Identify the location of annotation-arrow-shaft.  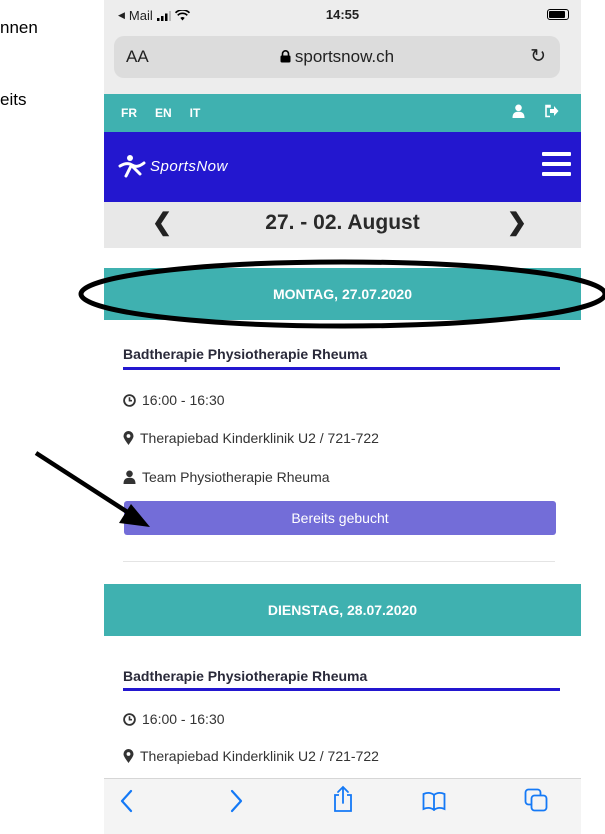
(84, 484).